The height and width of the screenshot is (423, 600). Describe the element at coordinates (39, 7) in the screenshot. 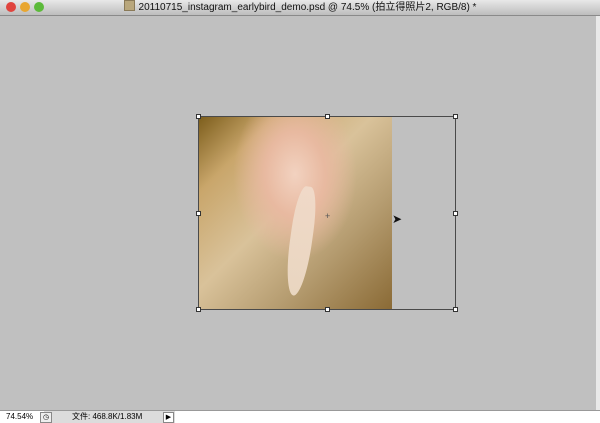

I see `zoom-button` at that location.